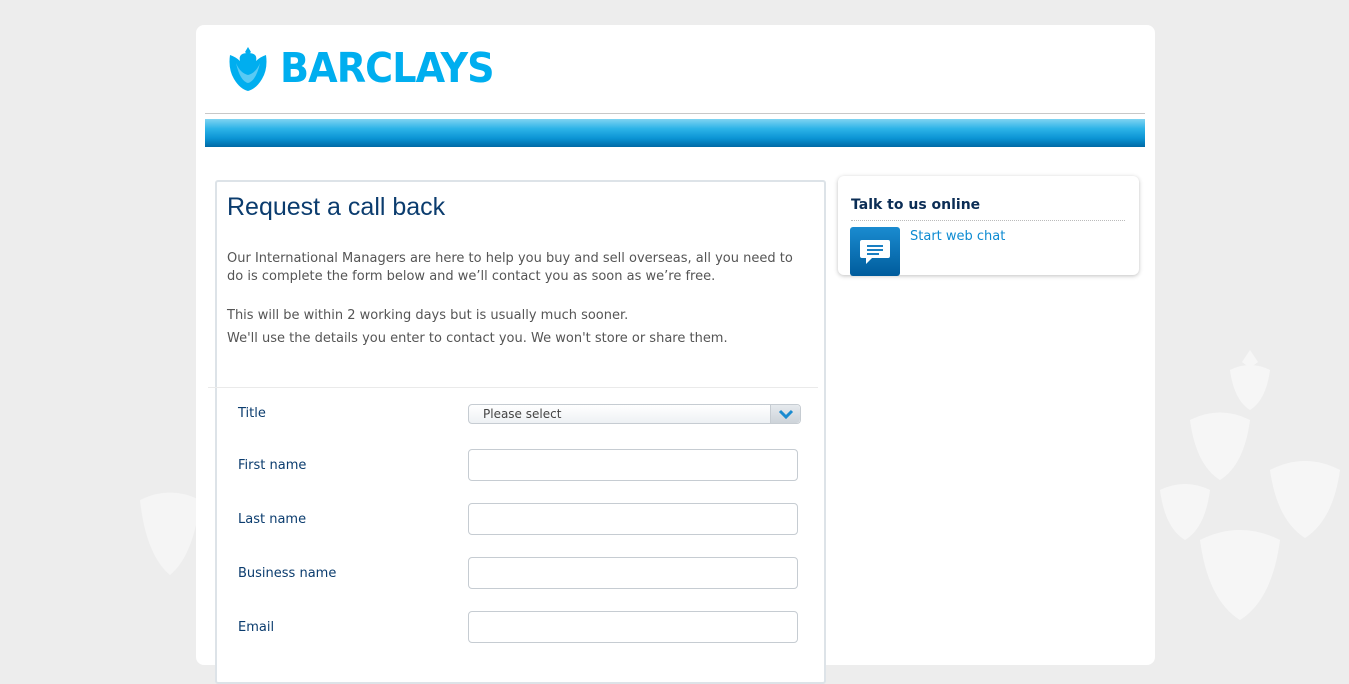 The height and width of the screenshot is (684, 1349). I want to click on sidebar-divider, so click(988, 220).